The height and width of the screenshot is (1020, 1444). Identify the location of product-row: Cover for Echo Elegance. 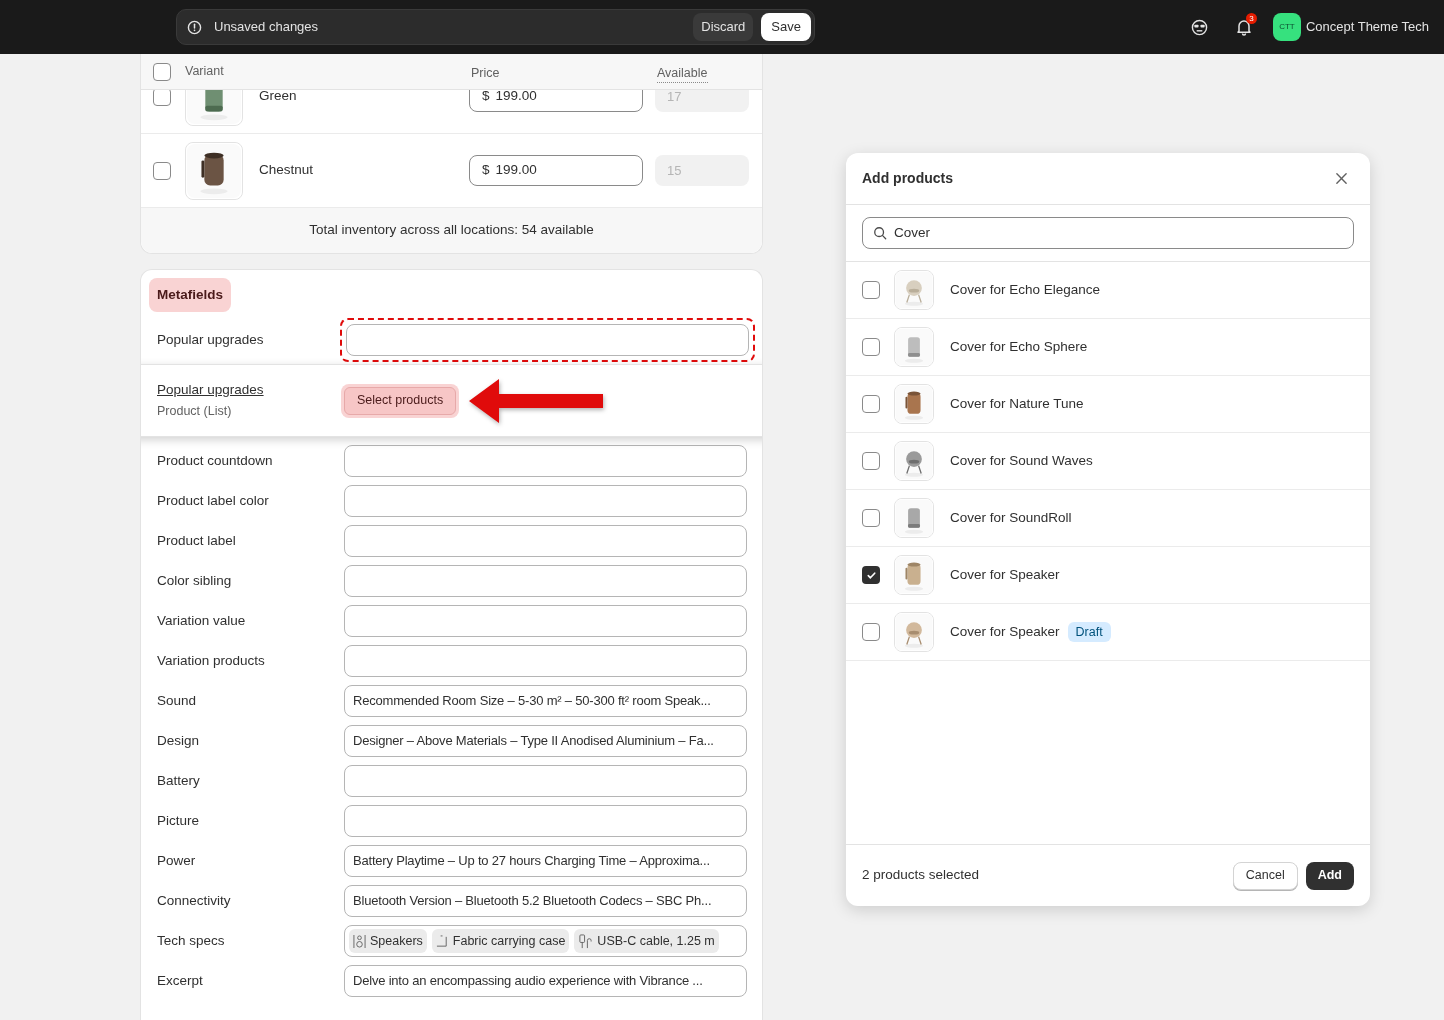
(1108, 290).